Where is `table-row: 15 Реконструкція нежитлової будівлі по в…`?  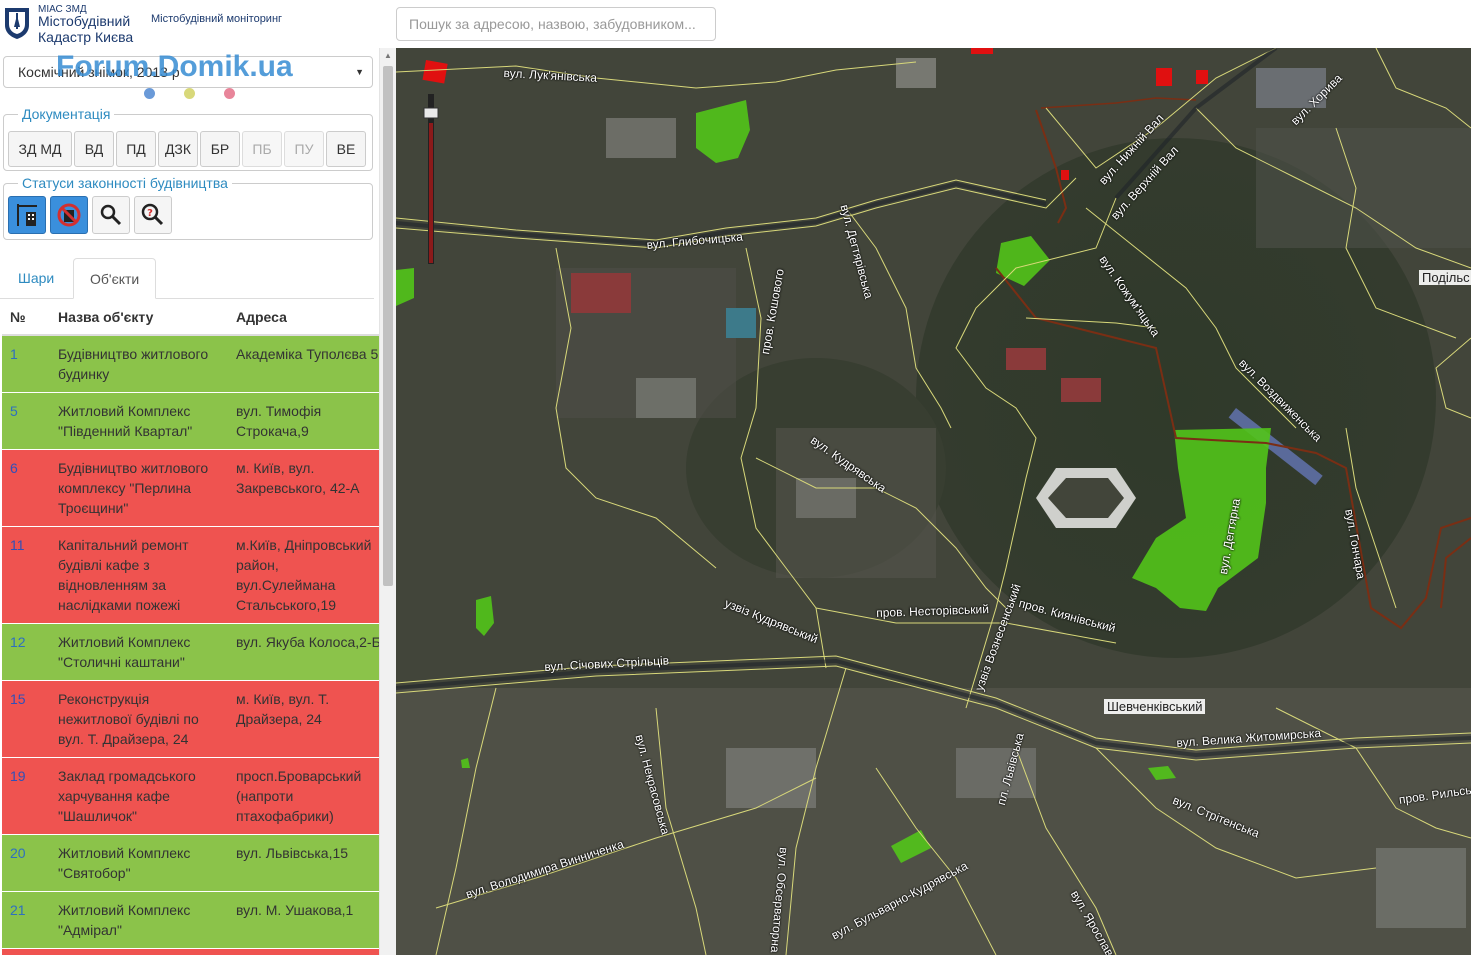 table-row: 15 Реконструкція нежитлової будівлі по в… is located at coordinates (190, 719).